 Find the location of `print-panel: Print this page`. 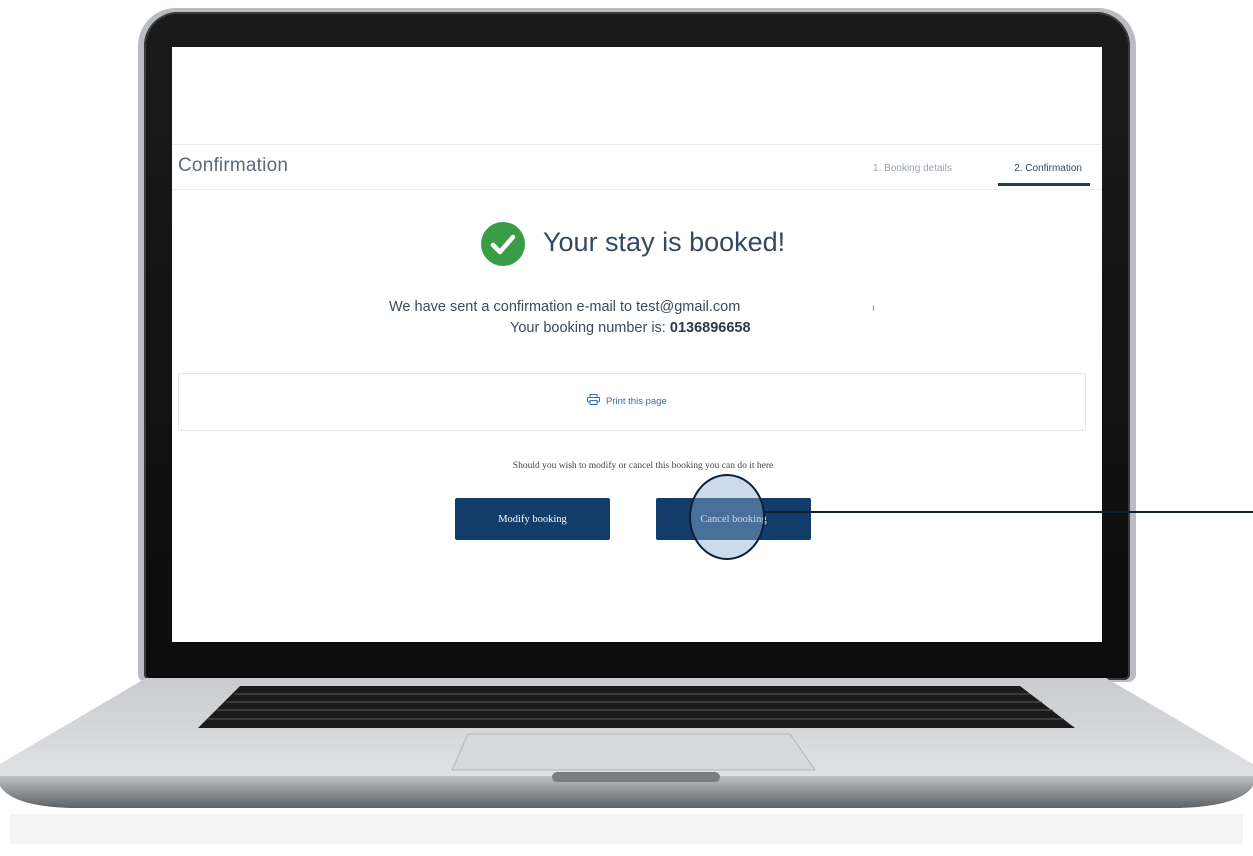

print-panel: Print this page is located at coordinates (632, 402).